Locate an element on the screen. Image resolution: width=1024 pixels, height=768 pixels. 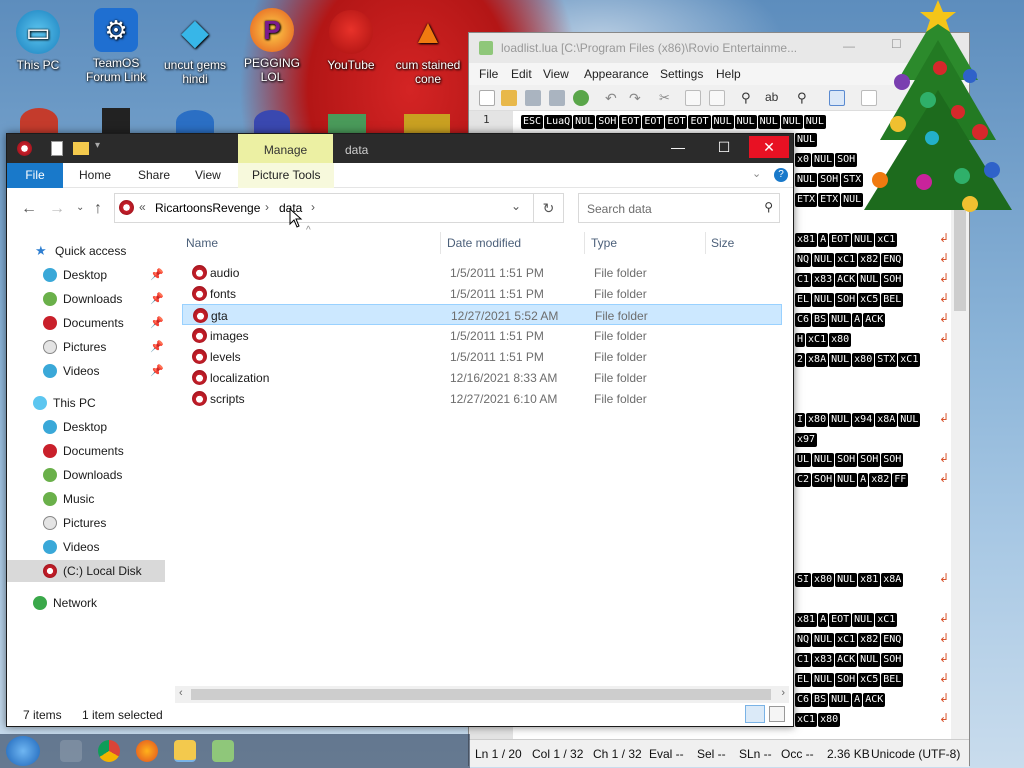
nav-pc-music: Music is located at coordinates (98, 499).